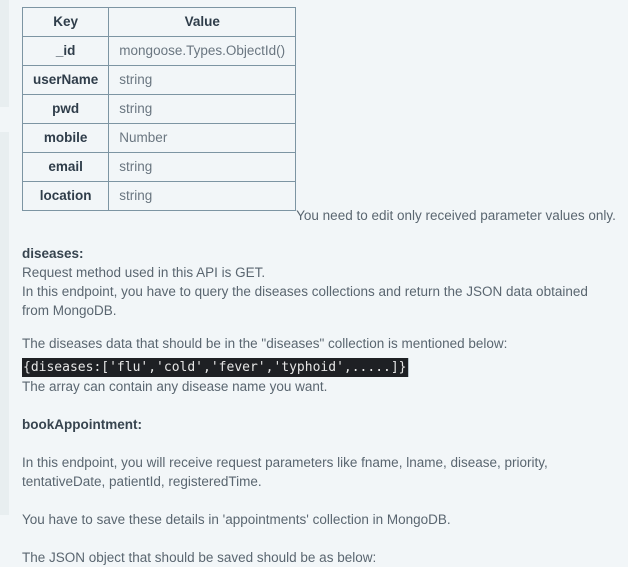  What do you see at coordinates (65, 51) in the screenshot?
I see `row-key-cell: _id` at bounding box center [65, 51].